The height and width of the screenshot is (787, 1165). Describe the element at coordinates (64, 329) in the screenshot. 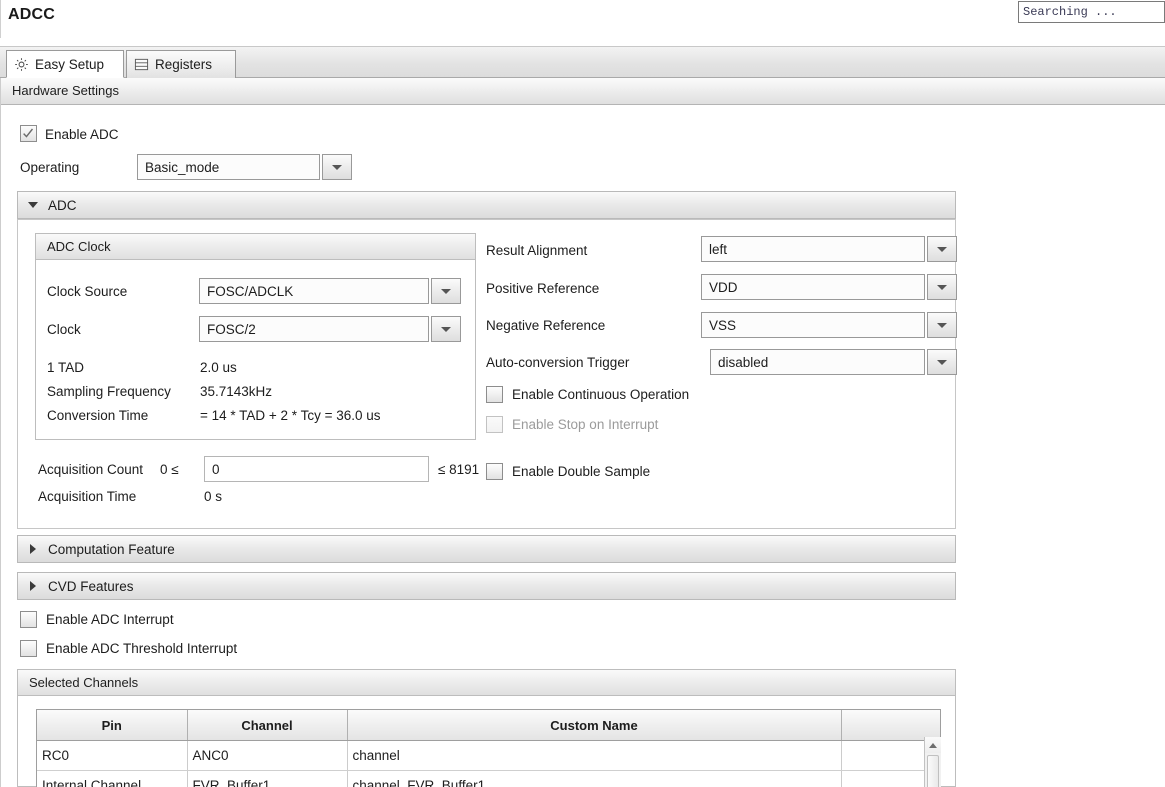

I see `clock-label: Clock` at that location.